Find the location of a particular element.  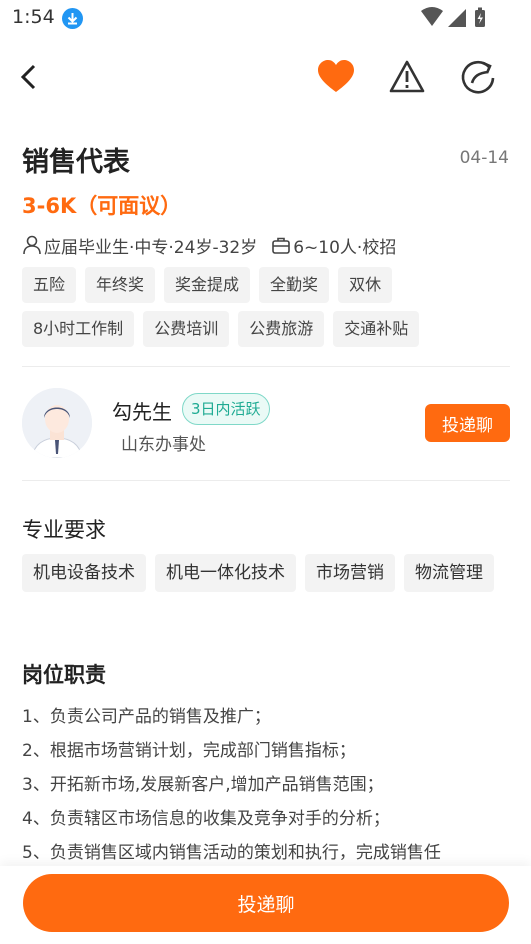

duty-item: 3、开拓新市场,发展新客户,增加产品销售范围； is located at coordinates (203, 785).